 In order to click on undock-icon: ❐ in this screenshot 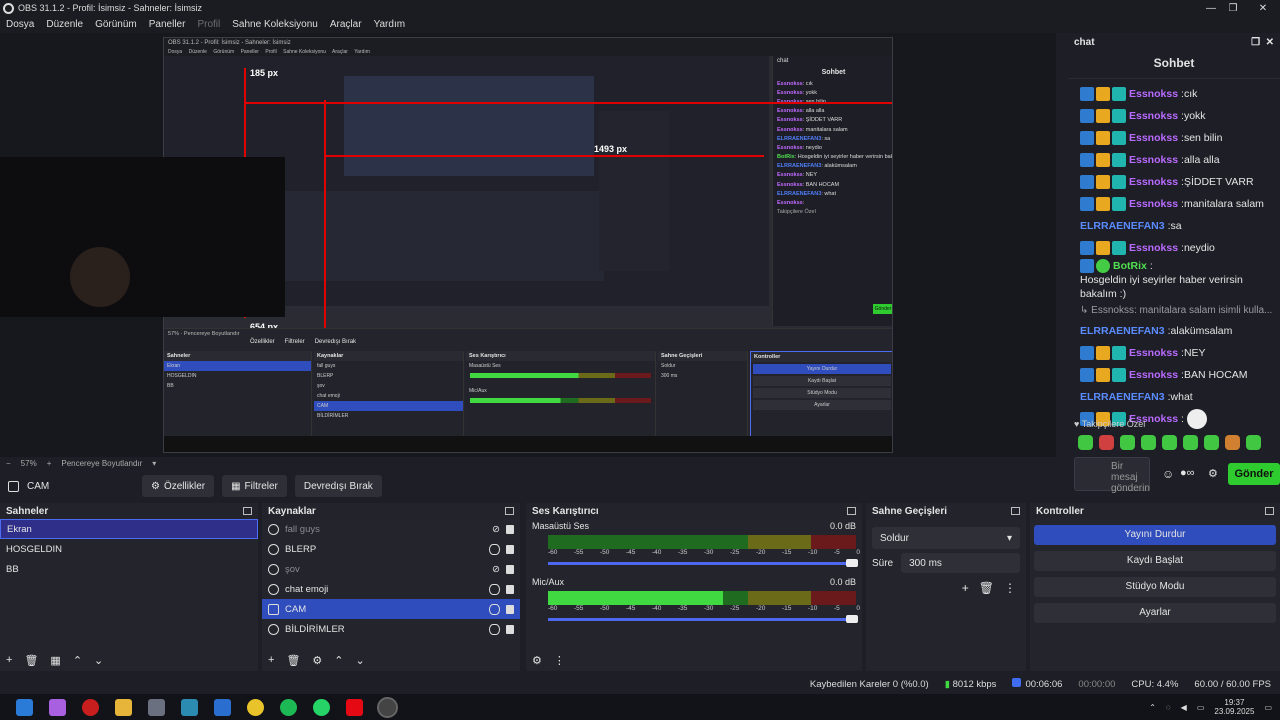, I will do `click(1255, 42)`.